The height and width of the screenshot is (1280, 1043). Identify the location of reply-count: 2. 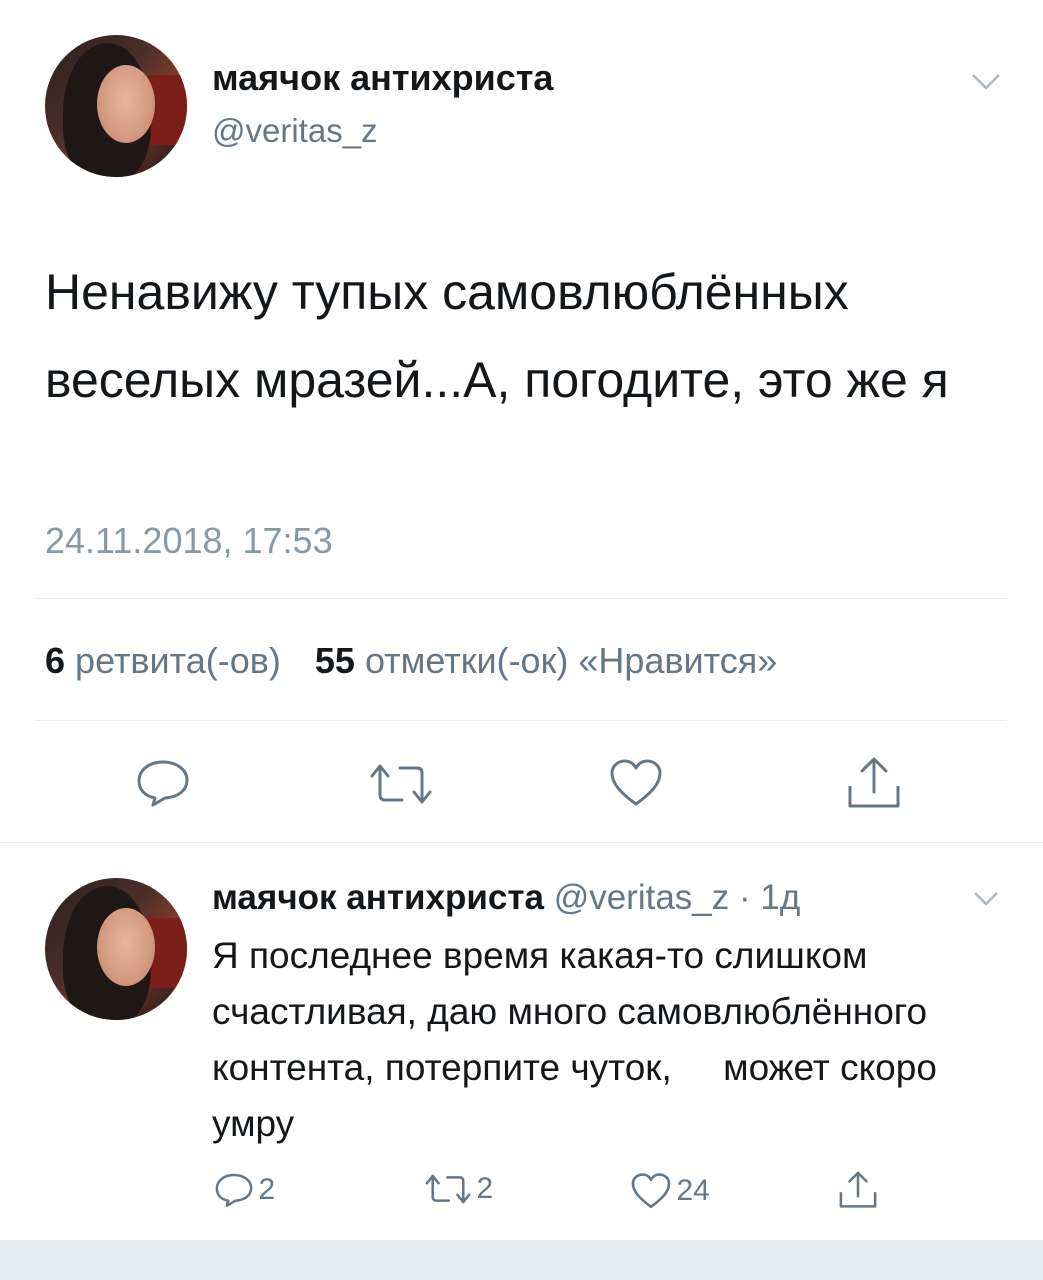
(267, 1189).